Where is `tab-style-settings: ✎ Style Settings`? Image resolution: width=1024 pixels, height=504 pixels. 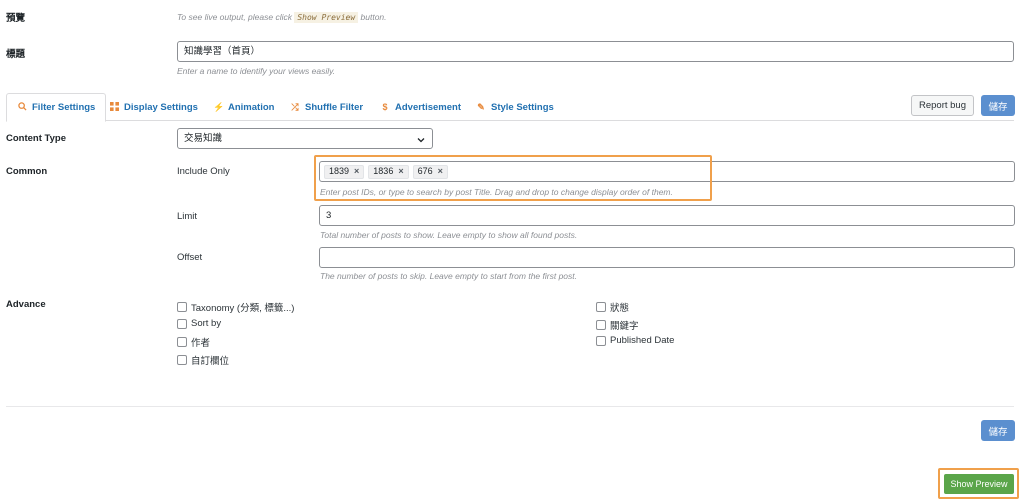
tab-style-settings: ✎ Style Settings is located at coordinates (515, 107).